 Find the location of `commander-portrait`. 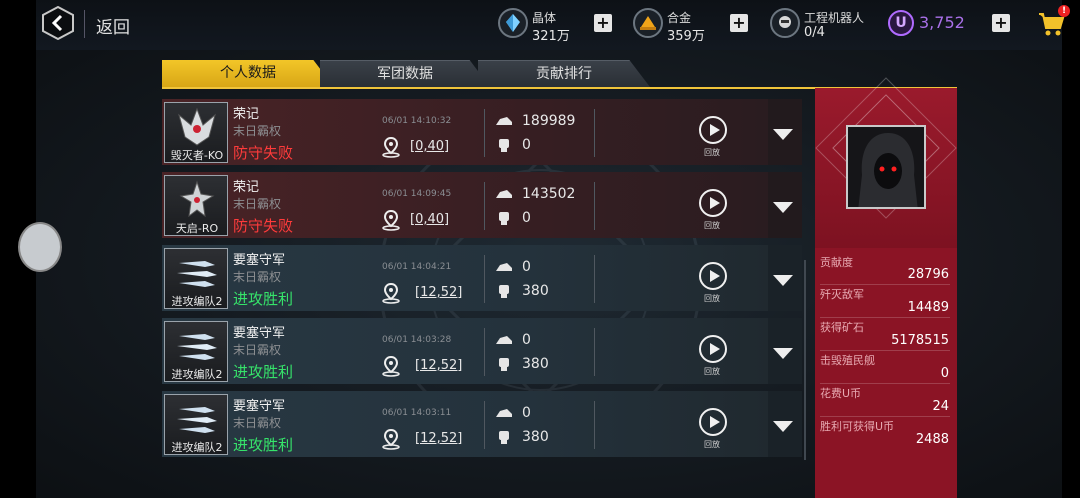

commander-portrait is located at coordinates (886, 167).